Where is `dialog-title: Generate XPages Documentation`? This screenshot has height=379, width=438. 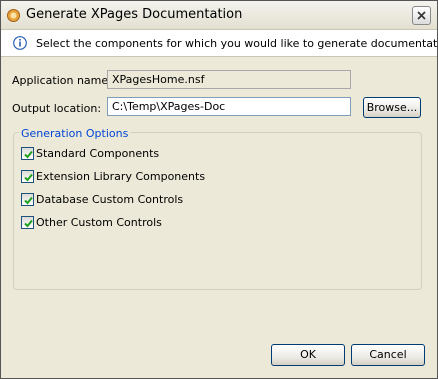
dialog-title: Generate XPages Documentation is located at coordinates (134, 14).